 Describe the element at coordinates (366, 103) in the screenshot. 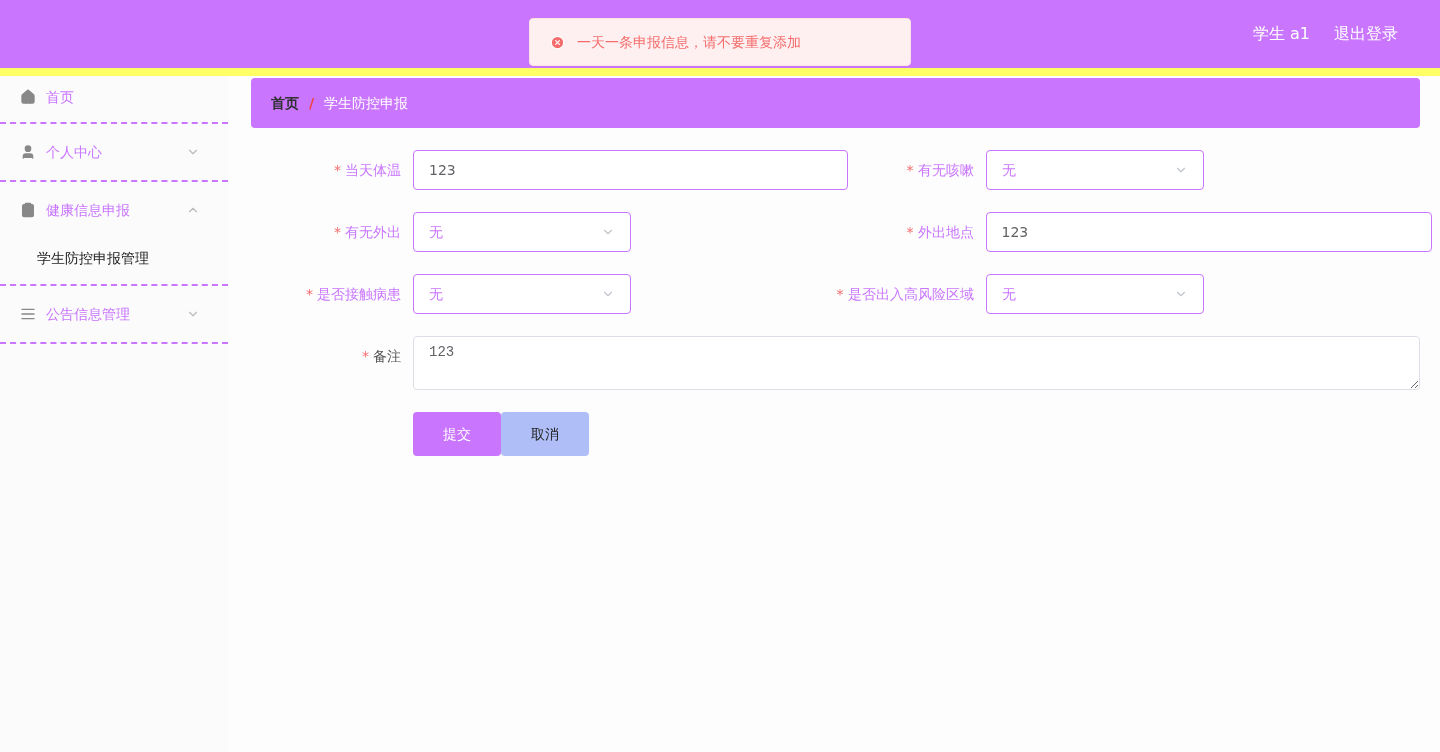

I see `breadcrumb-item: 学生防控申报` at that location.